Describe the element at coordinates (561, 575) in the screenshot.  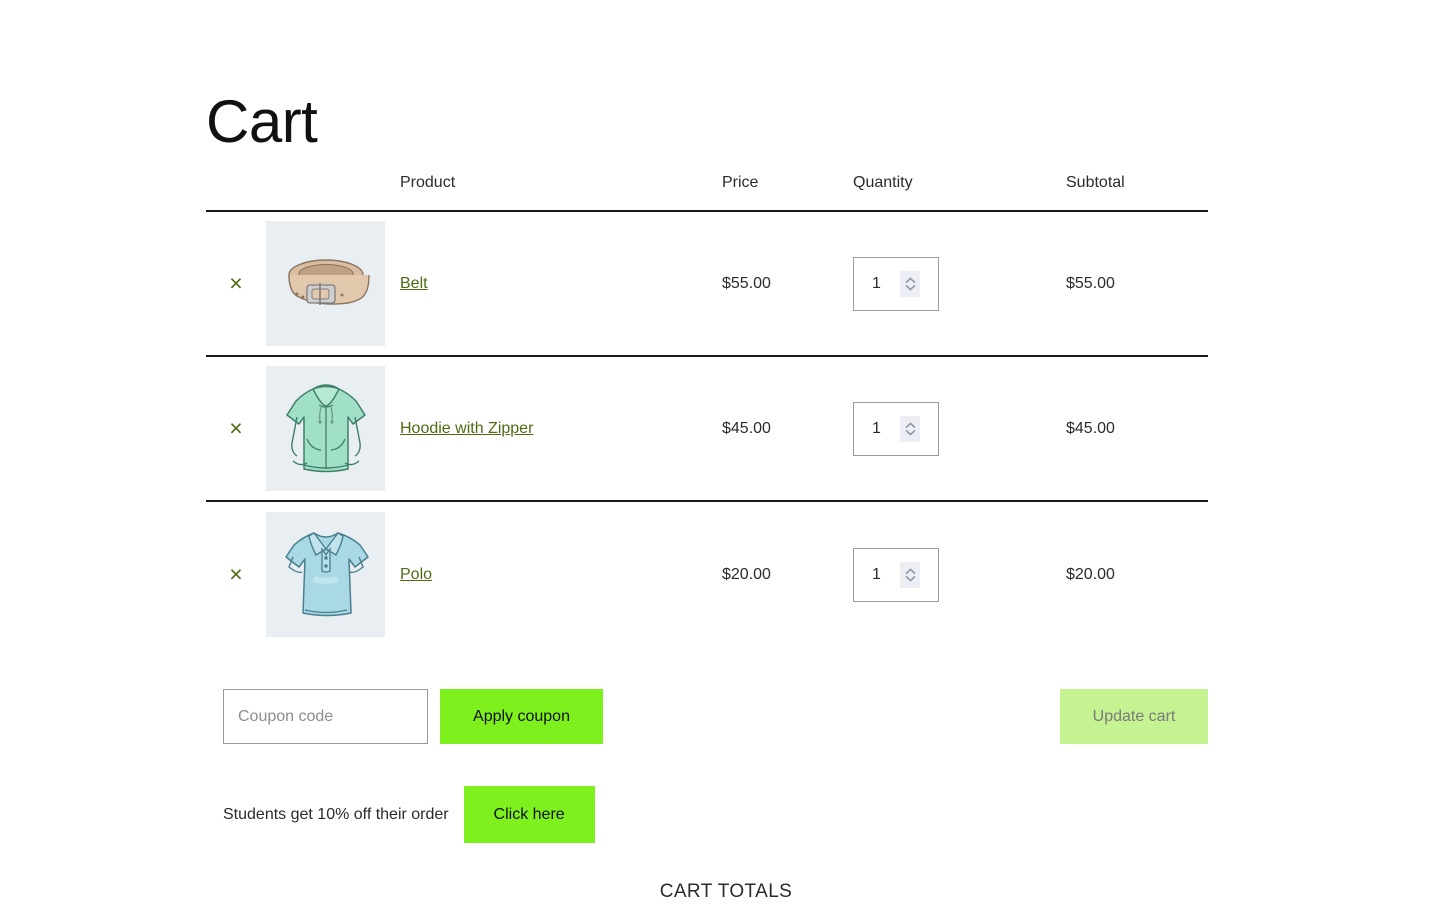
I see `product-name-cell: Polo` at that location.